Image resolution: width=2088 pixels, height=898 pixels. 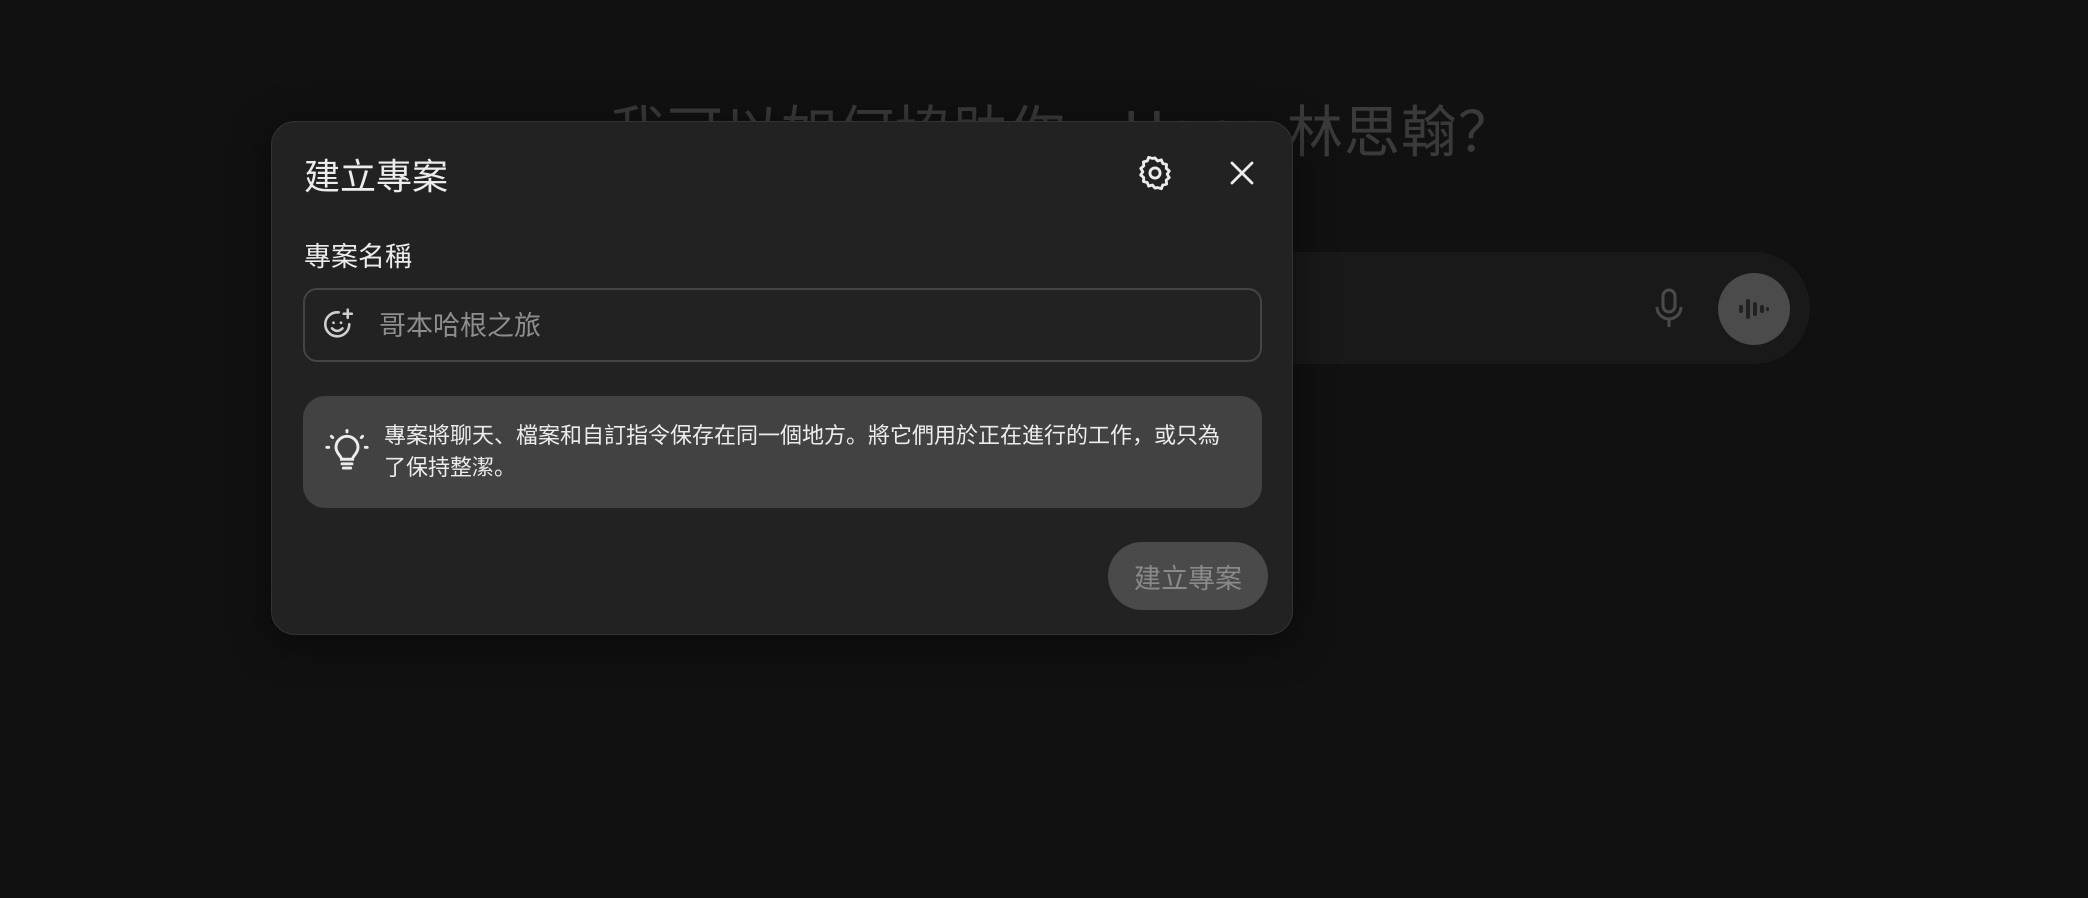 What do you see at coordinates (1669, 309) in the screenshot?
I see `microphone-icon` at bounding box center [1669, 309].